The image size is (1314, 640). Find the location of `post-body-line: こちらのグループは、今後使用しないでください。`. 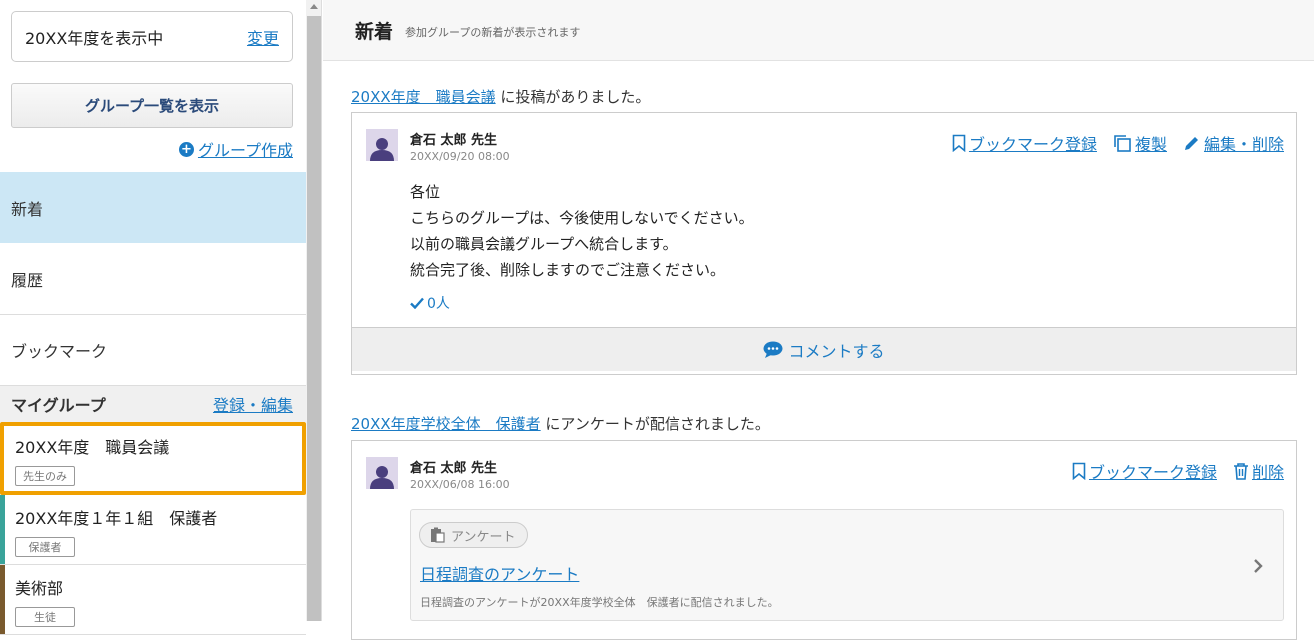

post-body-line: こちらのグループは、今後使用しないでください。 is located at coordinates (582, 218).